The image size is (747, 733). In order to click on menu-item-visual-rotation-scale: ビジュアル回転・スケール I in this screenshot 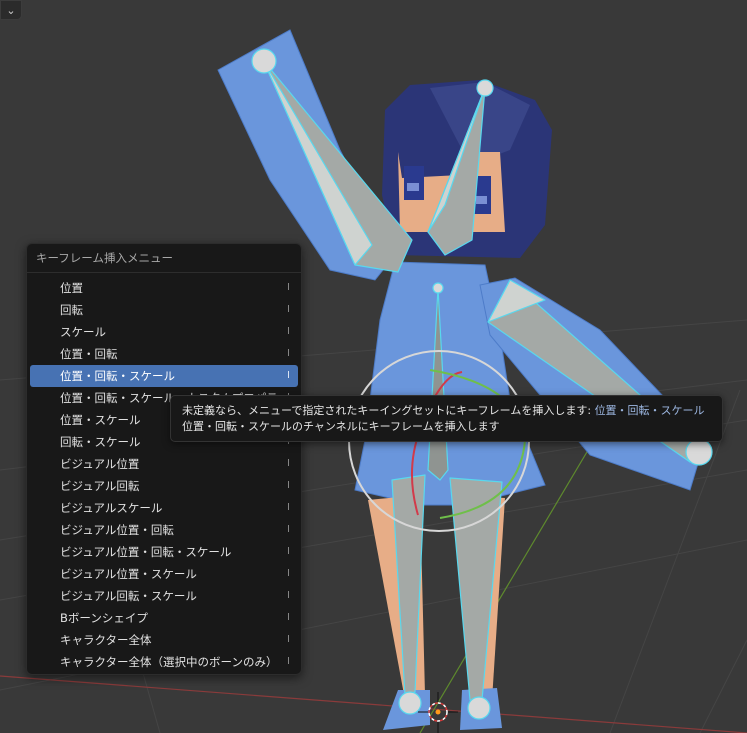, I will do `click(164, 596)`.